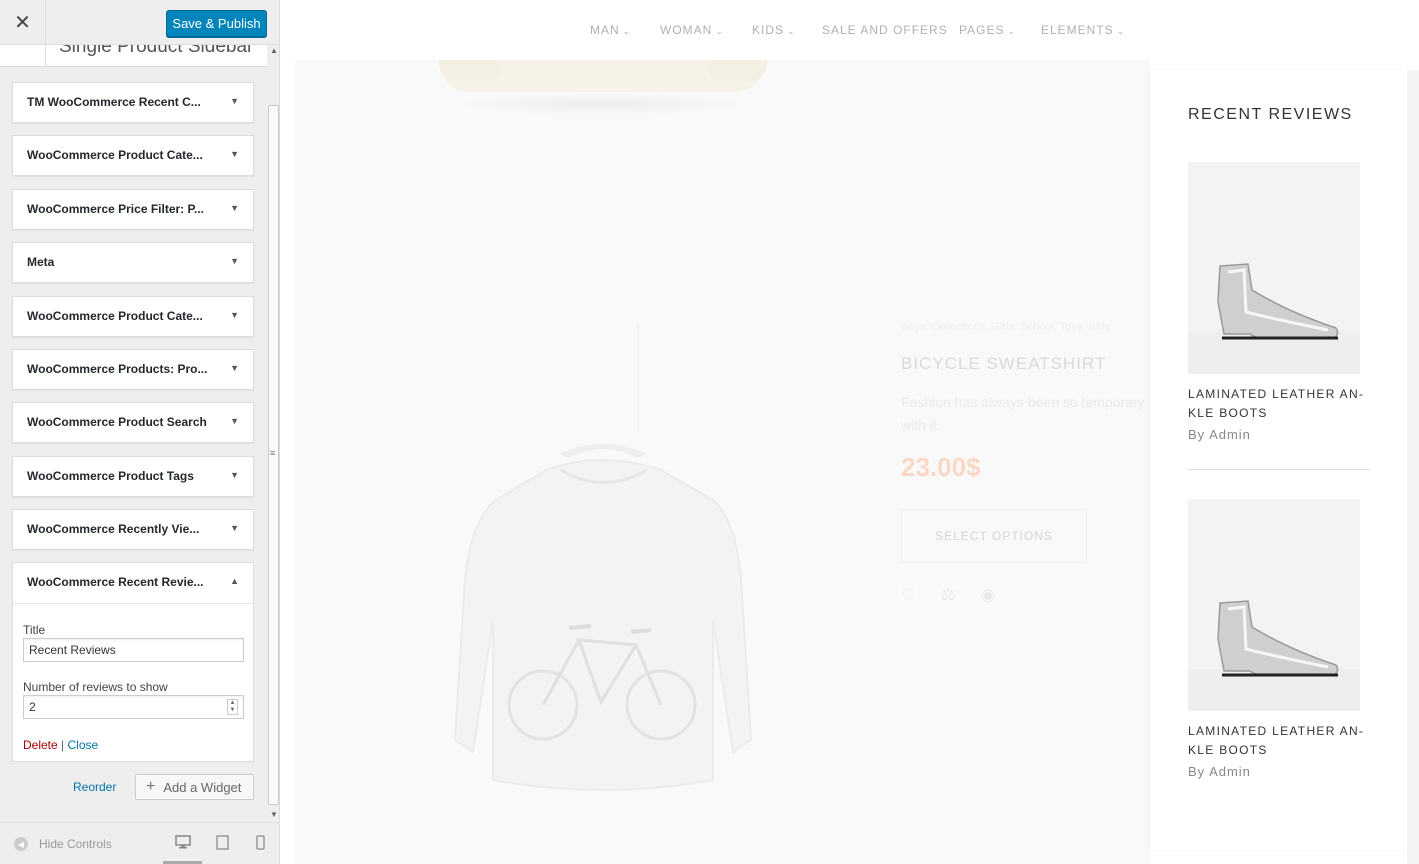 Image resolution: width=1419 pixels, height=864 pixels. What do you see at coordinates (133, 707) in the screenshot?
I see `count-field: 2 ▲ ▼` at bounding box center [133, 707].